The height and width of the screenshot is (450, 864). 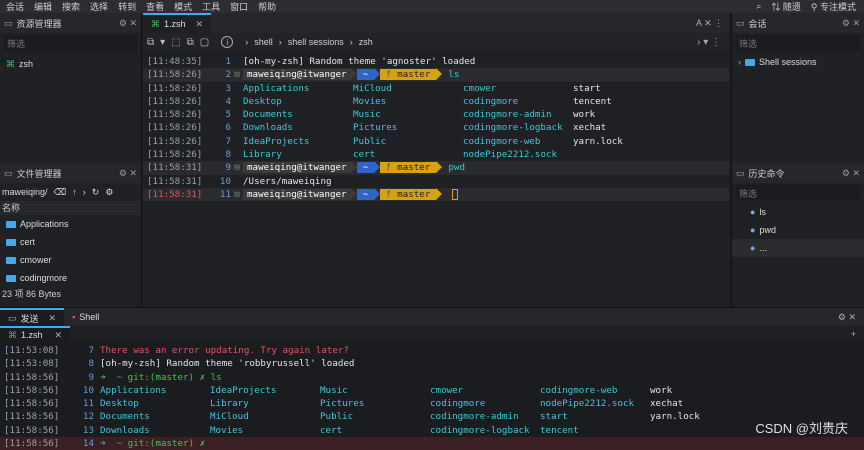 I want to click on line-number: 14, so click(x=88, y=444).